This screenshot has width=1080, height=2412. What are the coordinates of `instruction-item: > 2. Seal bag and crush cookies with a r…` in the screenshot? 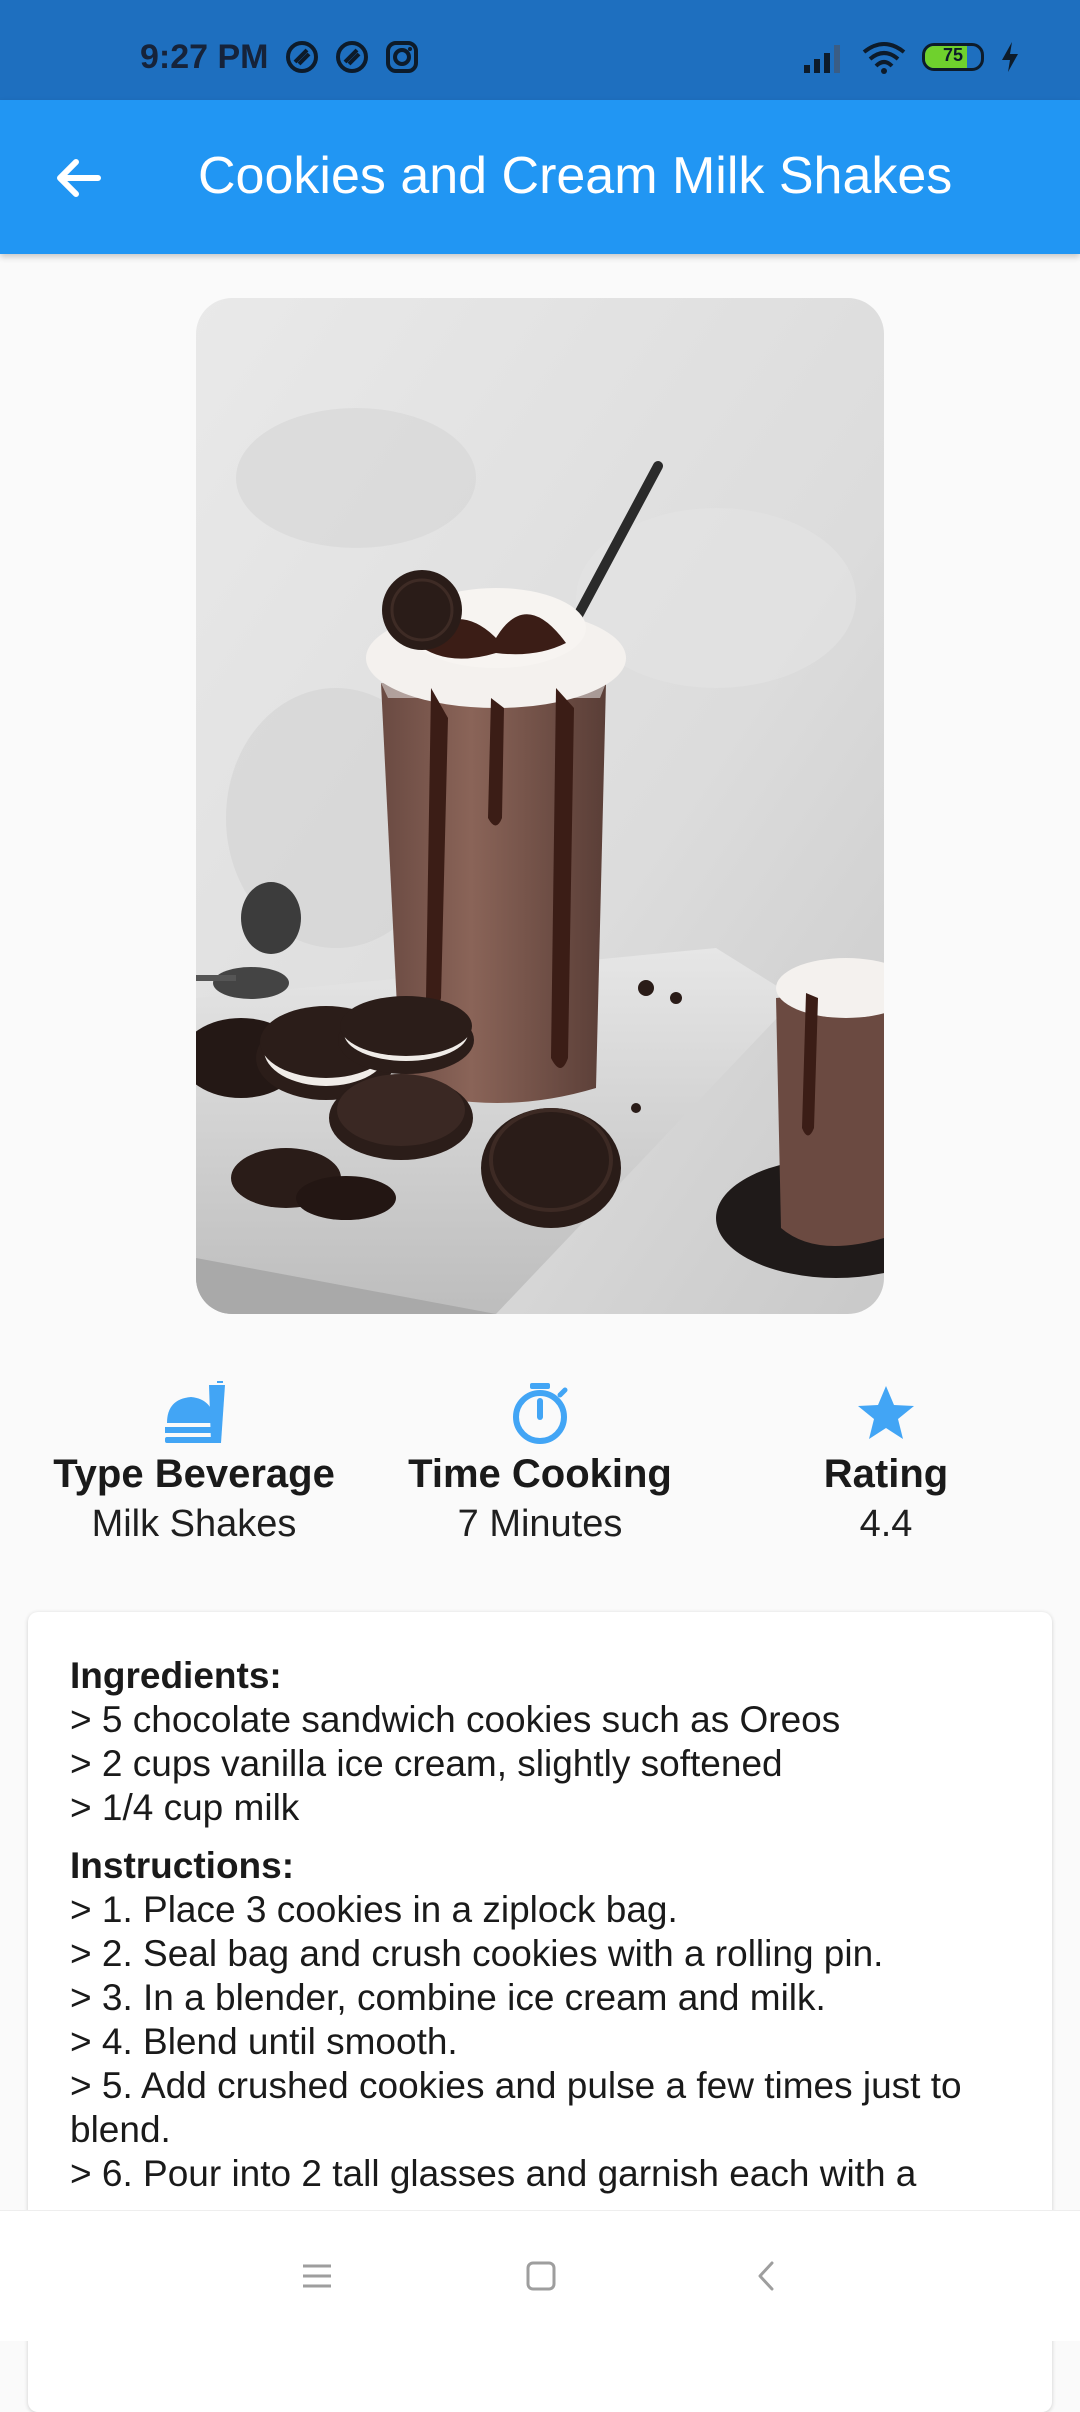 It's located at (477, 1953).